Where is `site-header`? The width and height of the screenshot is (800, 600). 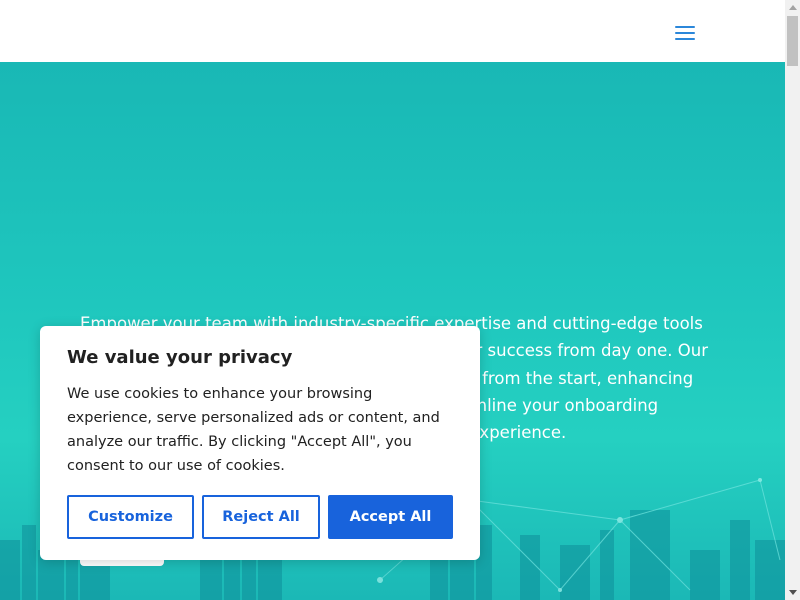
site-header is located at coordinates (392, 31).